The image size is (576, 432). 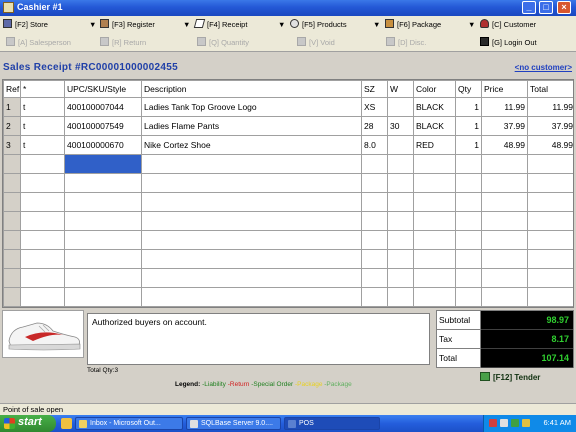 I want to click on salesperson-button: [A] Salesperson, so click(x=38, y=43).